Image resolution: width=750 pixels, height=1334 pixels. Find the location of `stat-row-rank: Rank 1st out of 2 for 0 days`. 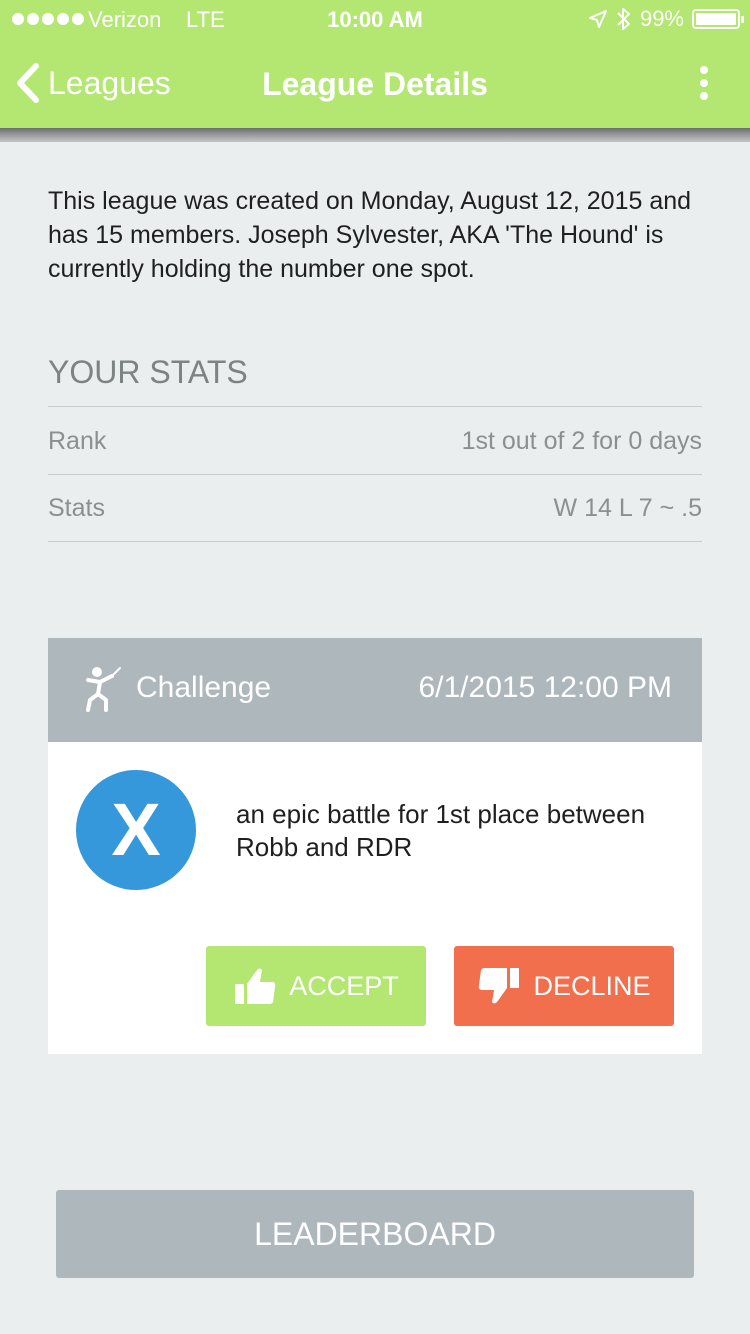

stat-row-rank: Rank 1st out of 2 for 0 days is located at coordinates (375, 441).